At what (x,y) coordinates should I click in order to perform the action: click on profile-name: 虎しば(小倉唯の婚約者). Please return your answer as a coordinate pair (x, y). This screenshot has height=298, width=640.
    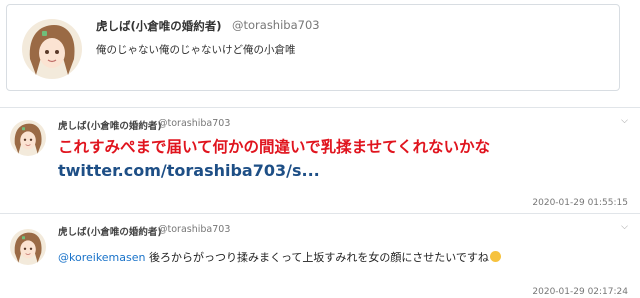
    Looking at the image, I should click on (159, 26).